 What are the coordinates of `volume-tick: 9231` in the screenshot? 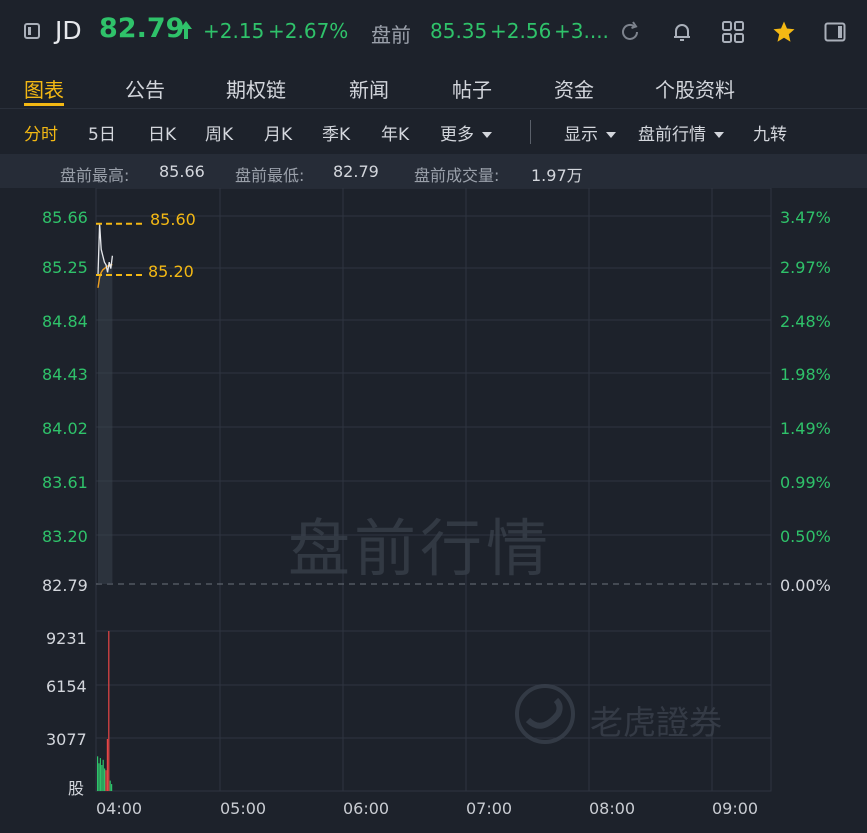 It's located at (66, 638).